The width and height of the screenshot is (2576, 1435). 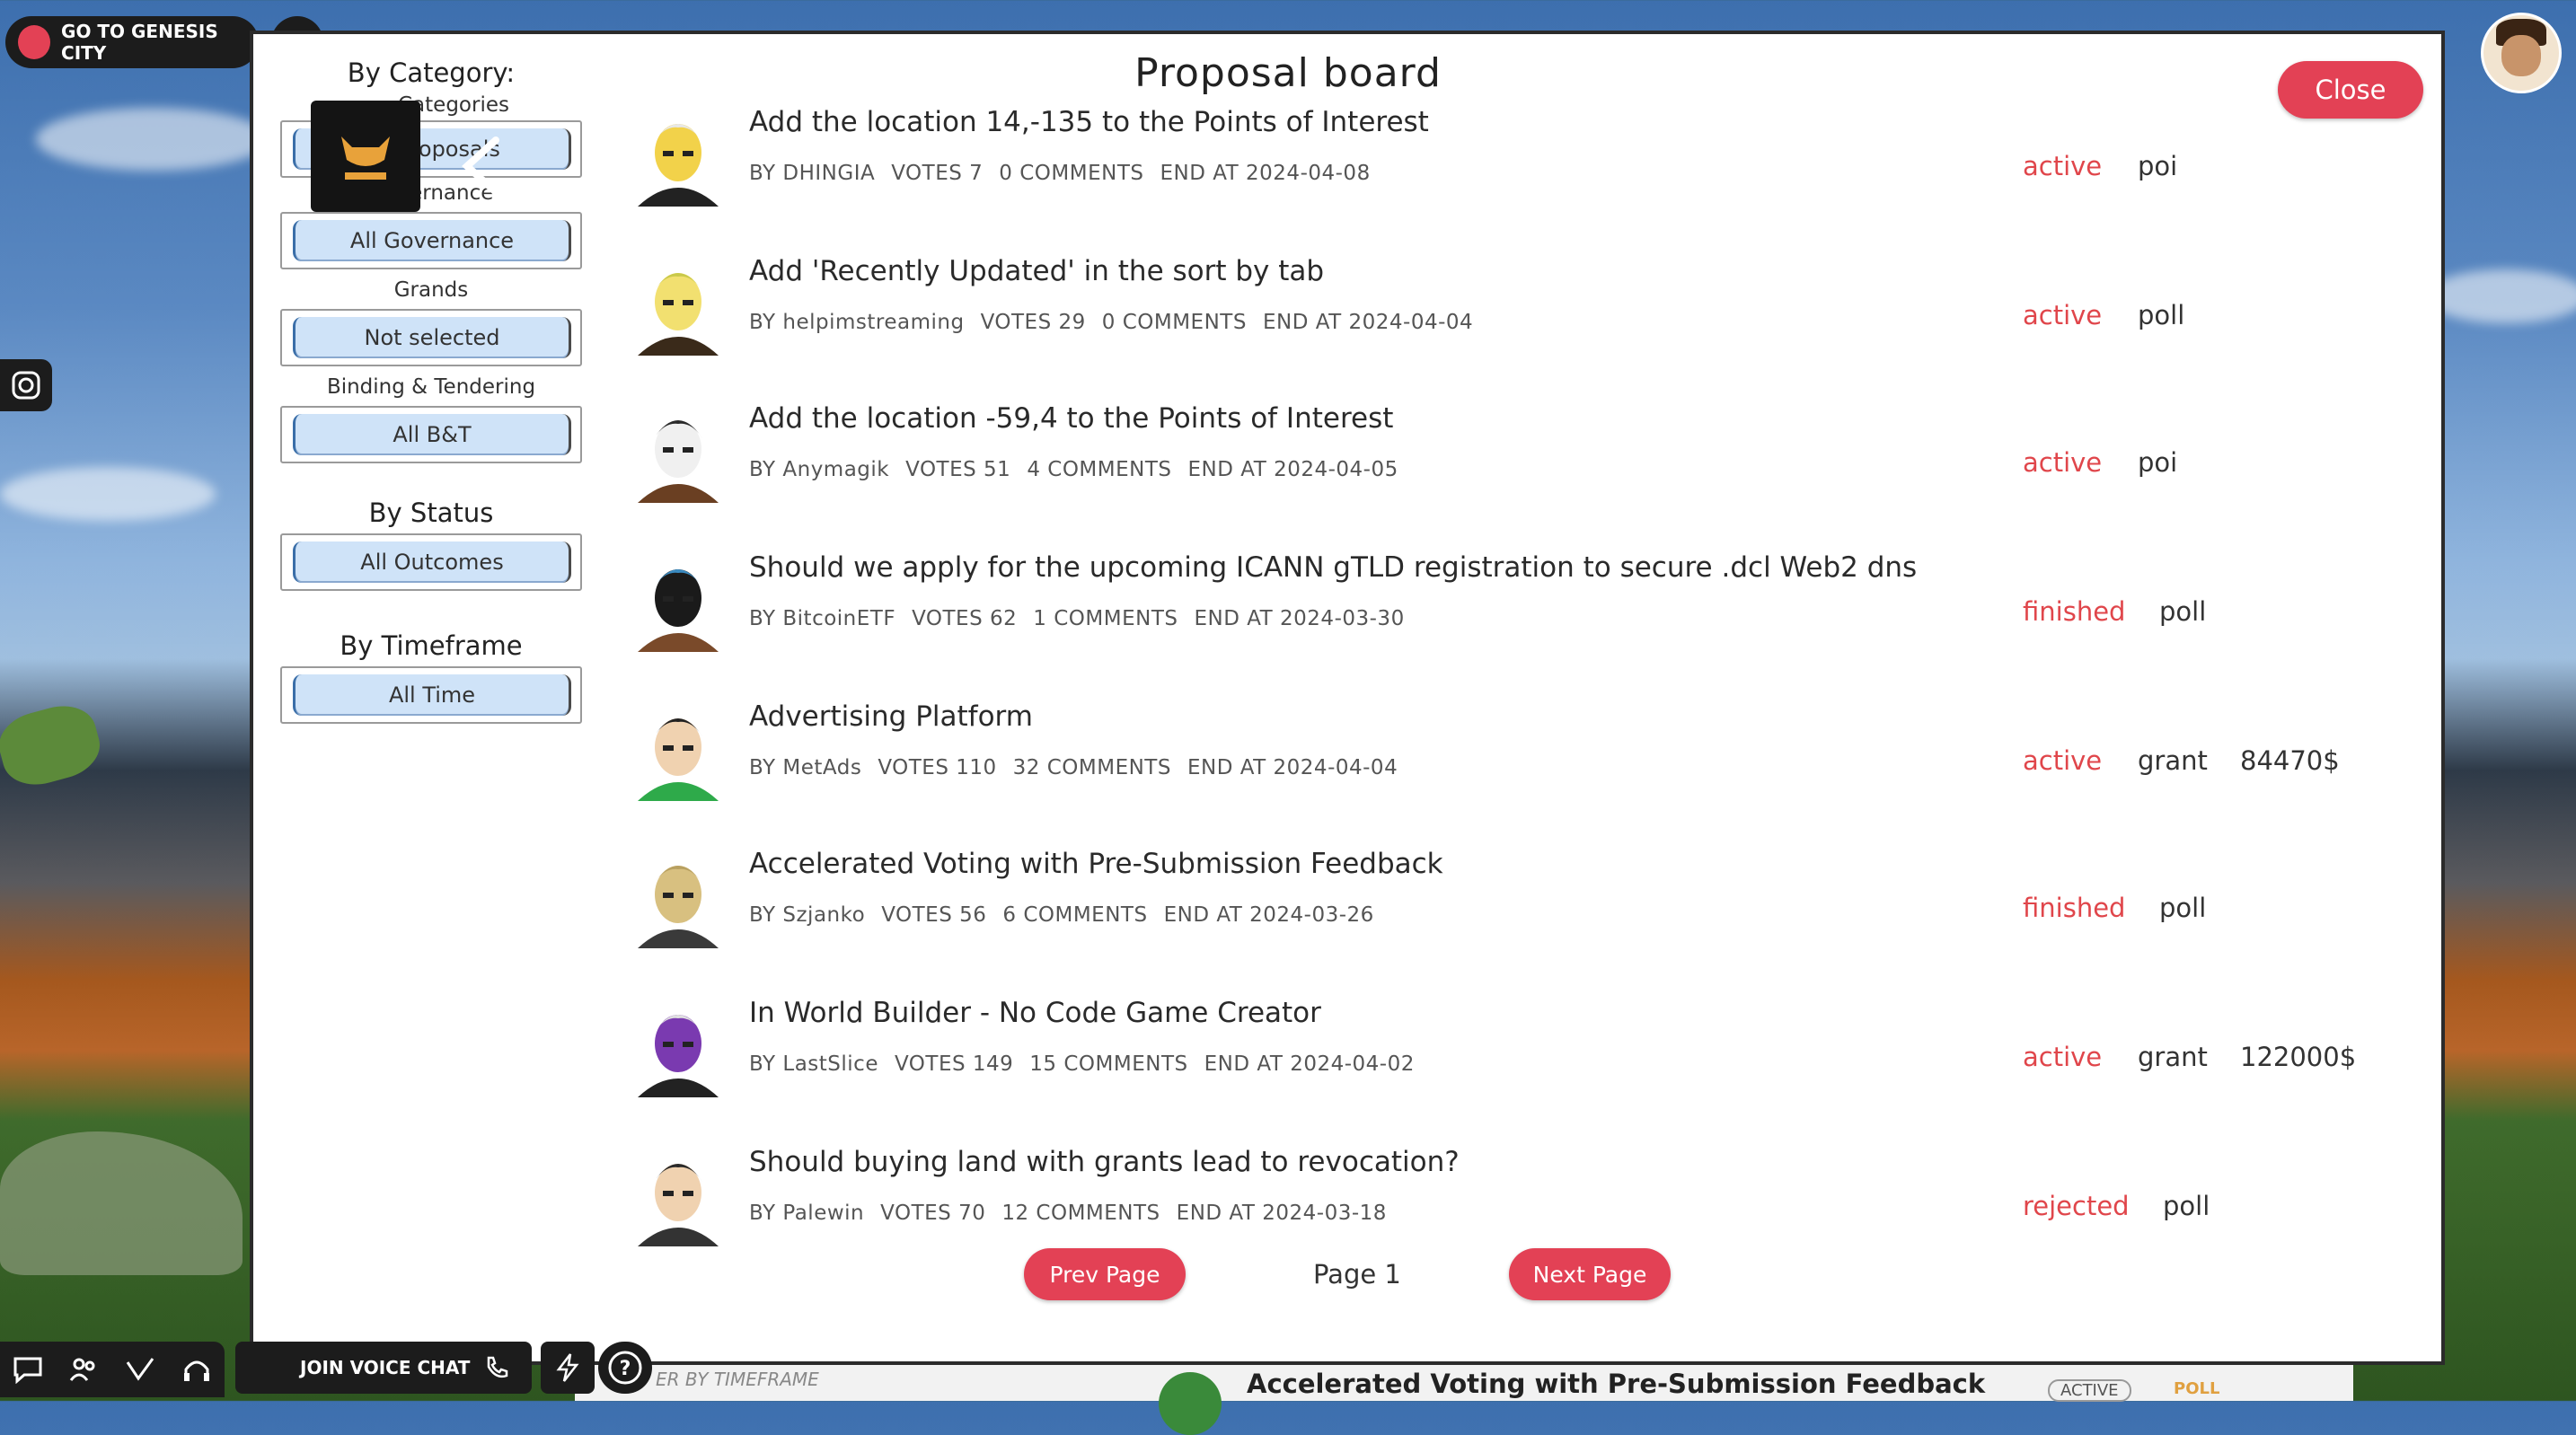 I want to click on bottom-toolbar, so click(x=112, y=1369).